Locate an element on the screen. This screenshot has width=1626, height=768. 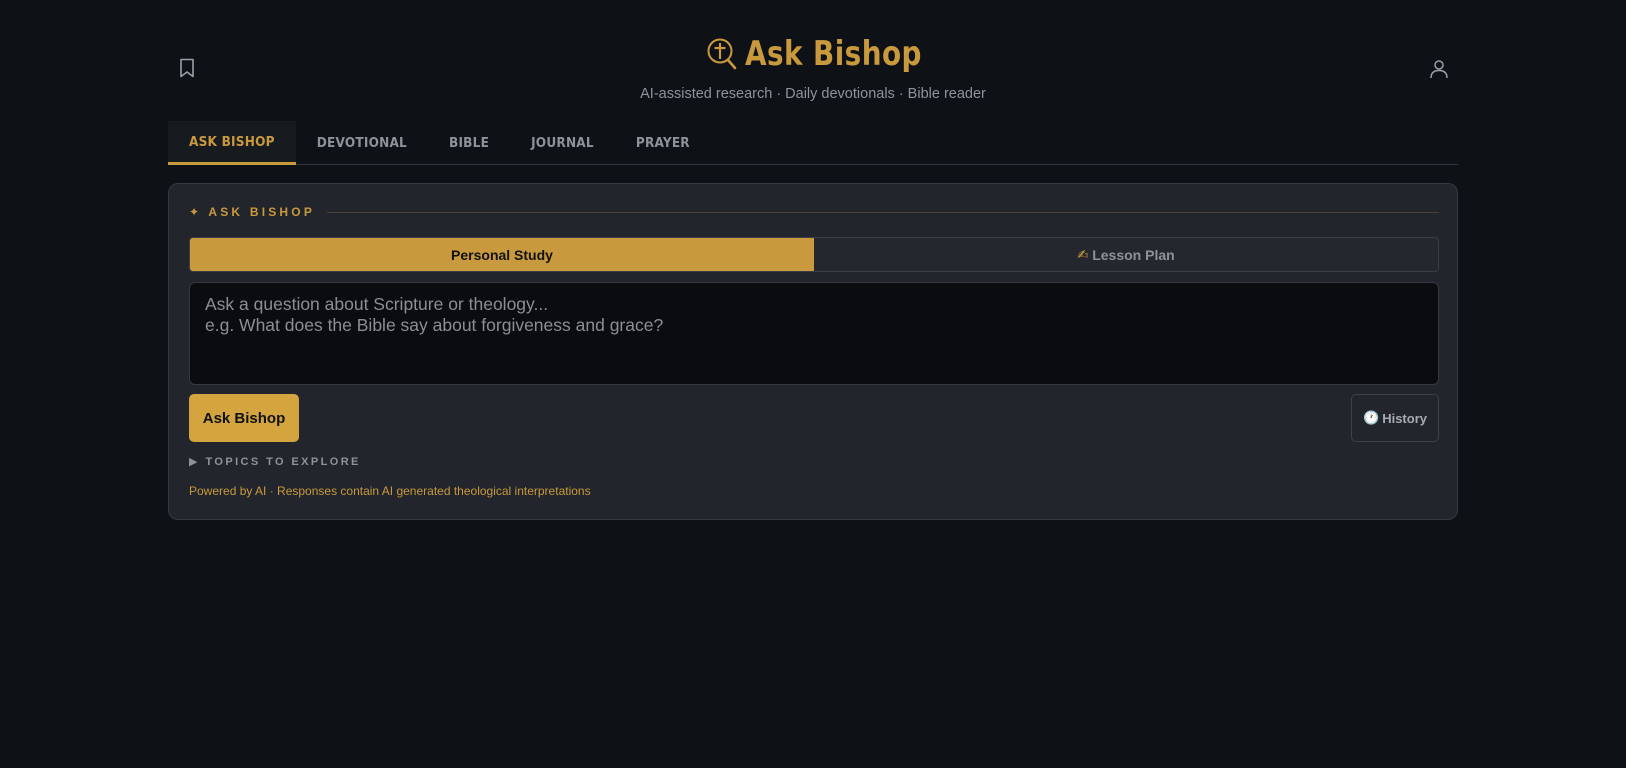
mode-toggle: Personal Study ✍ Lesson Plan is located at coordinates (814, 254).